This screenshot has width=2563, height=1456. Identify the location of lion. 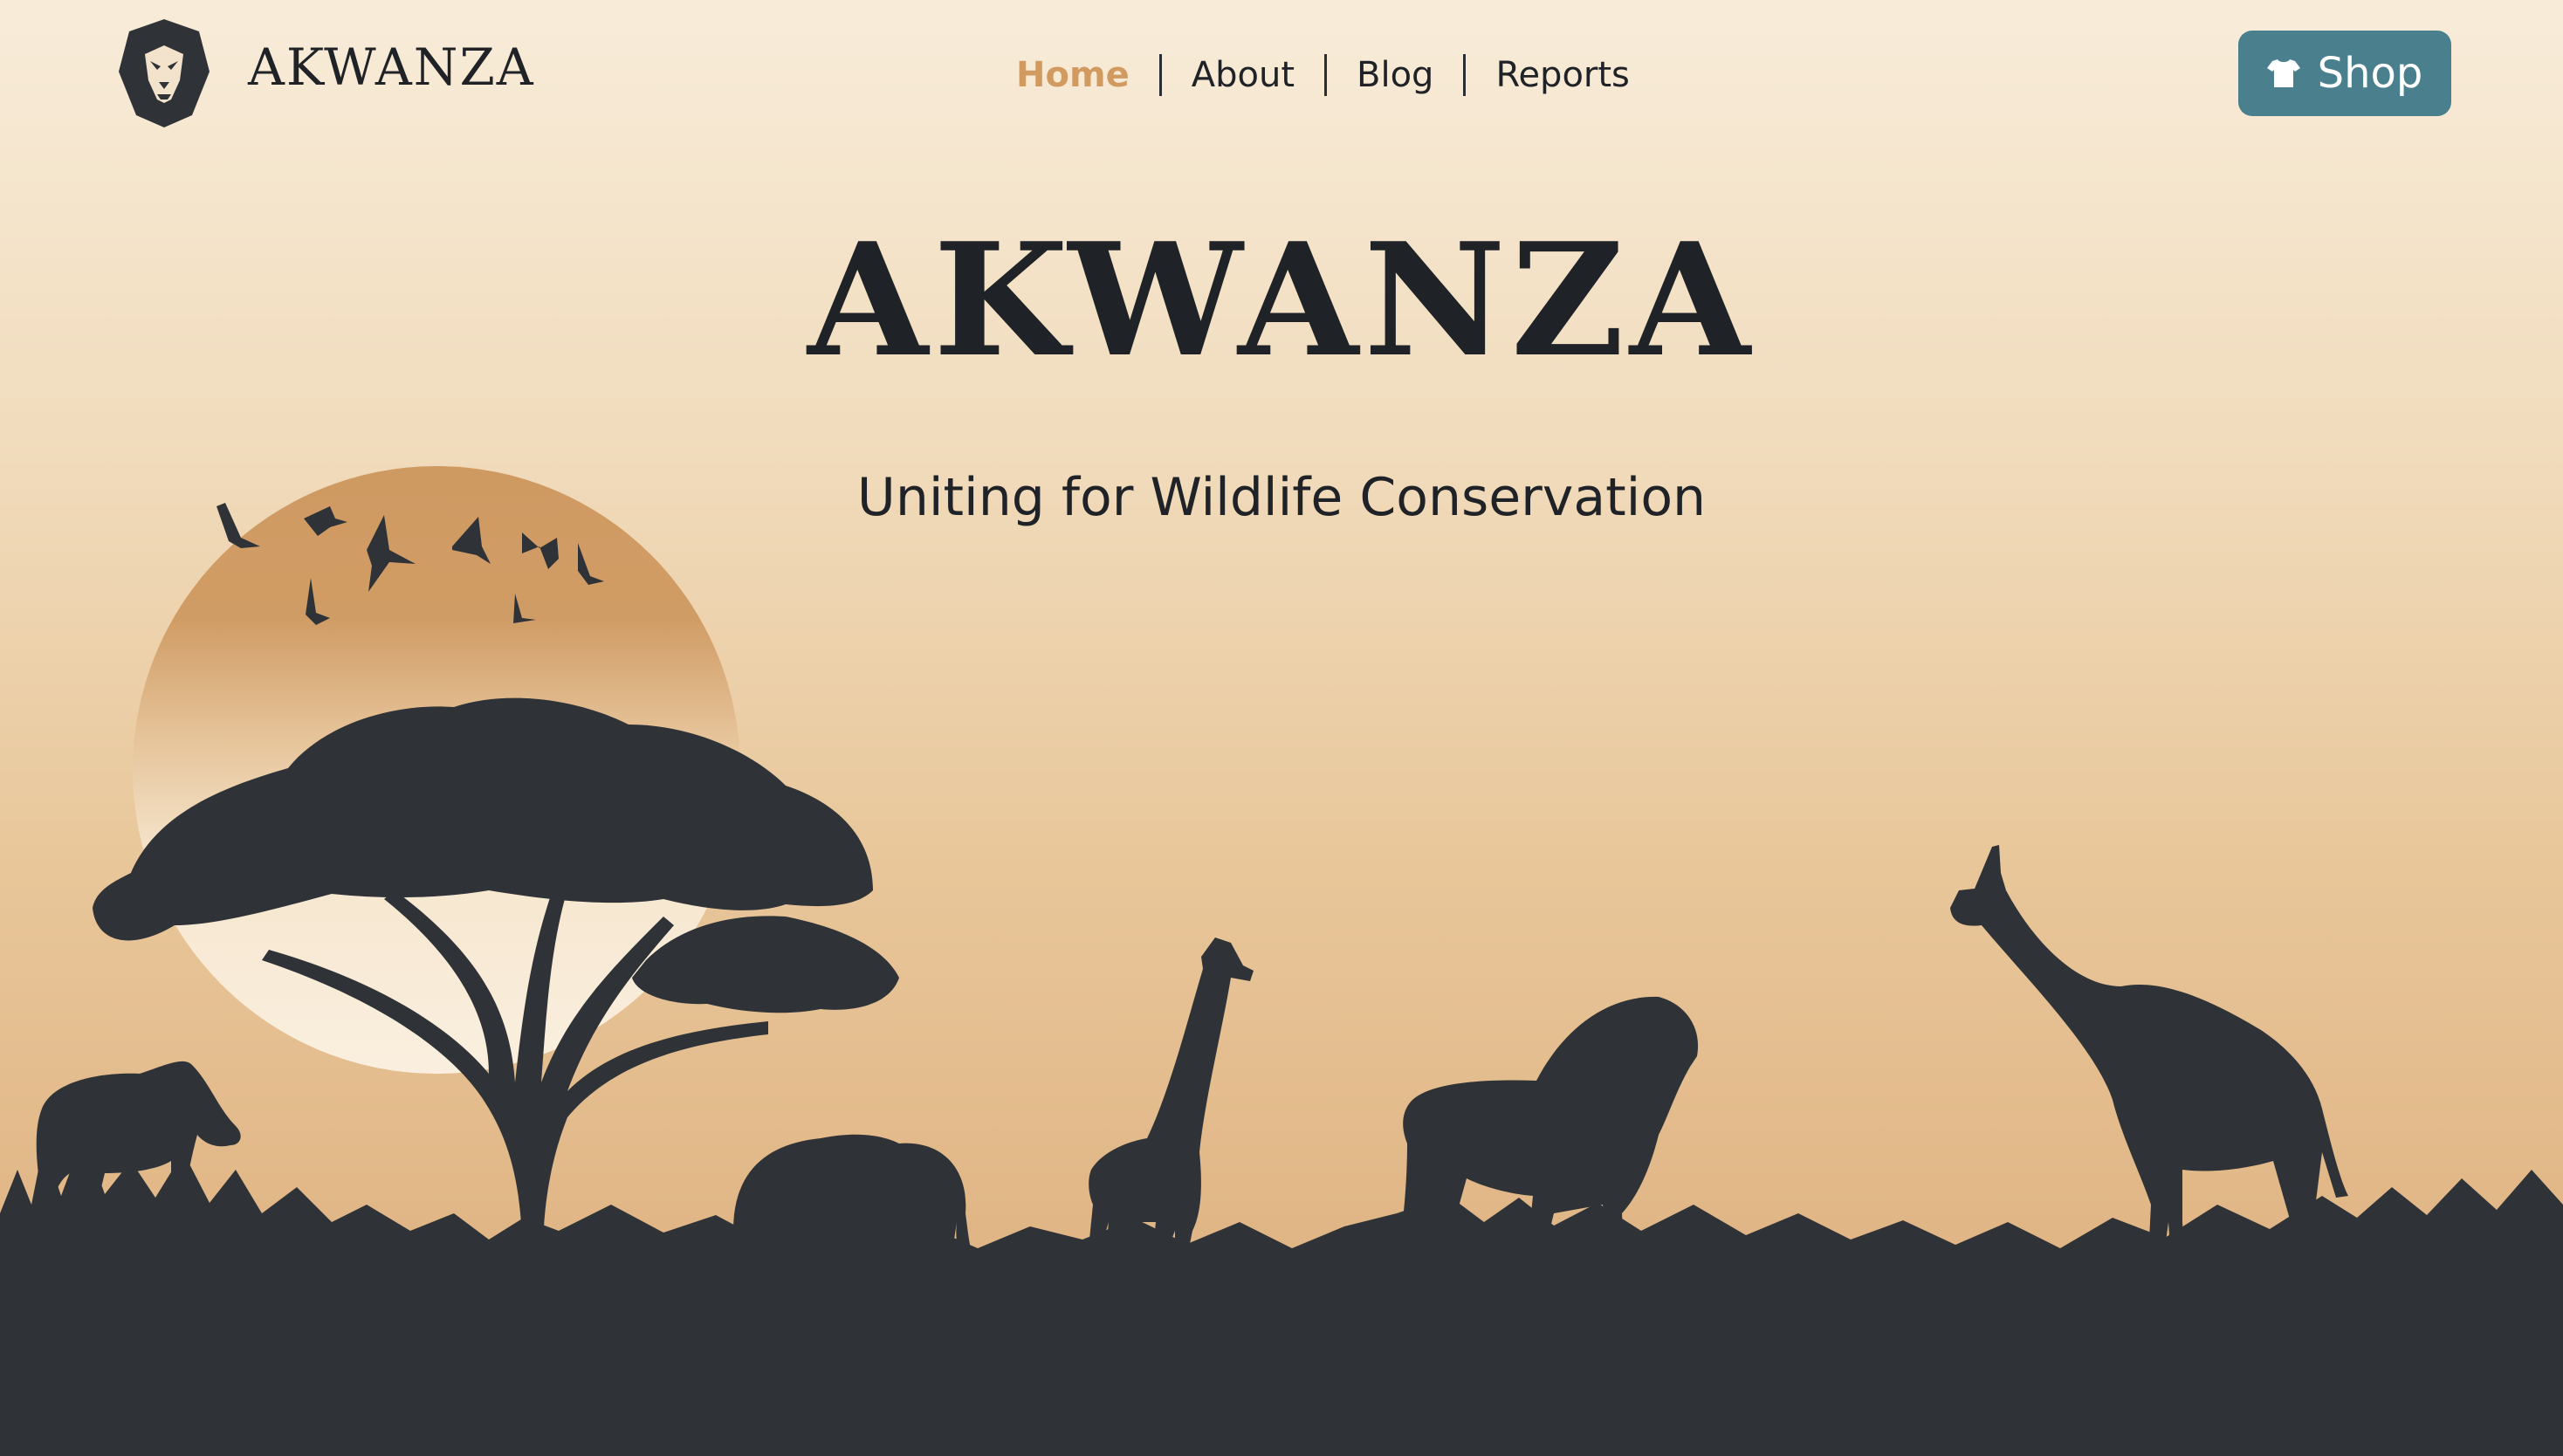
(1549, 1122).